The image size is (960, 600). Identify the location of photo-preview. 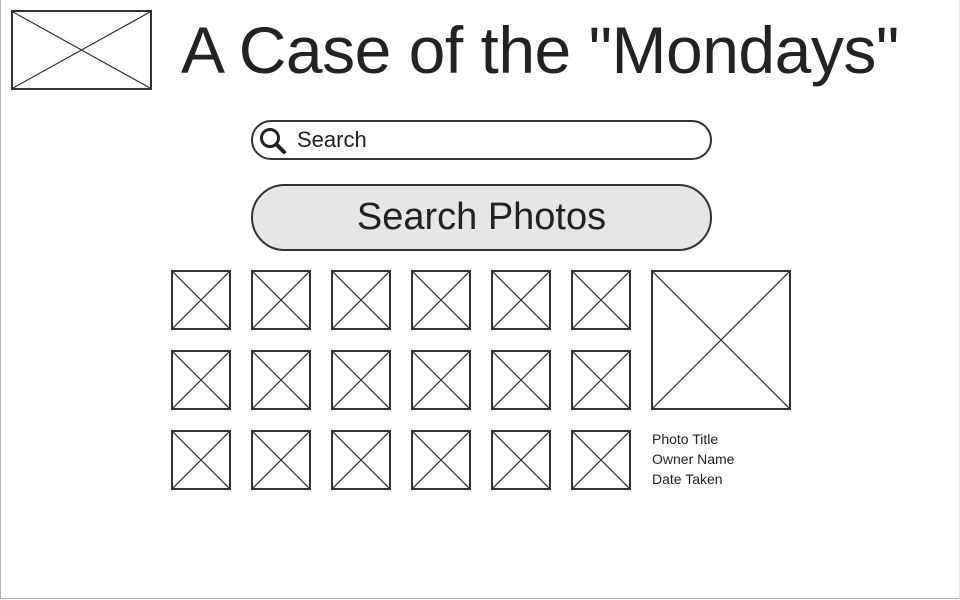
(721, 340).